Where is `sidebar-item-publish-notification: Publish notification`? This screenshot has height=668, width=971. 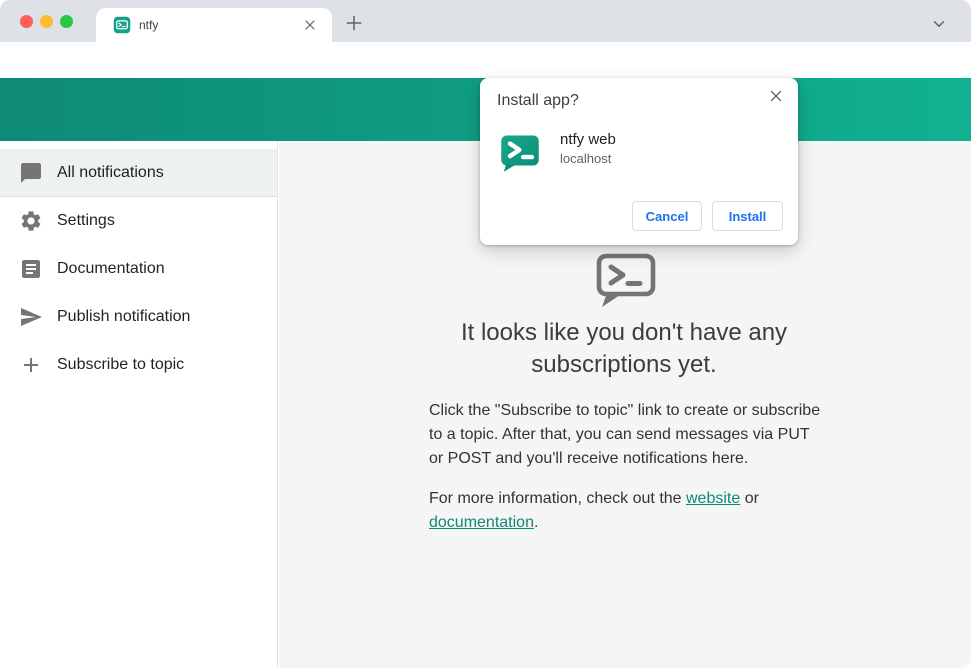
sidebar-item-publish-notification: Publish notification is located at coordinates (138, 317).